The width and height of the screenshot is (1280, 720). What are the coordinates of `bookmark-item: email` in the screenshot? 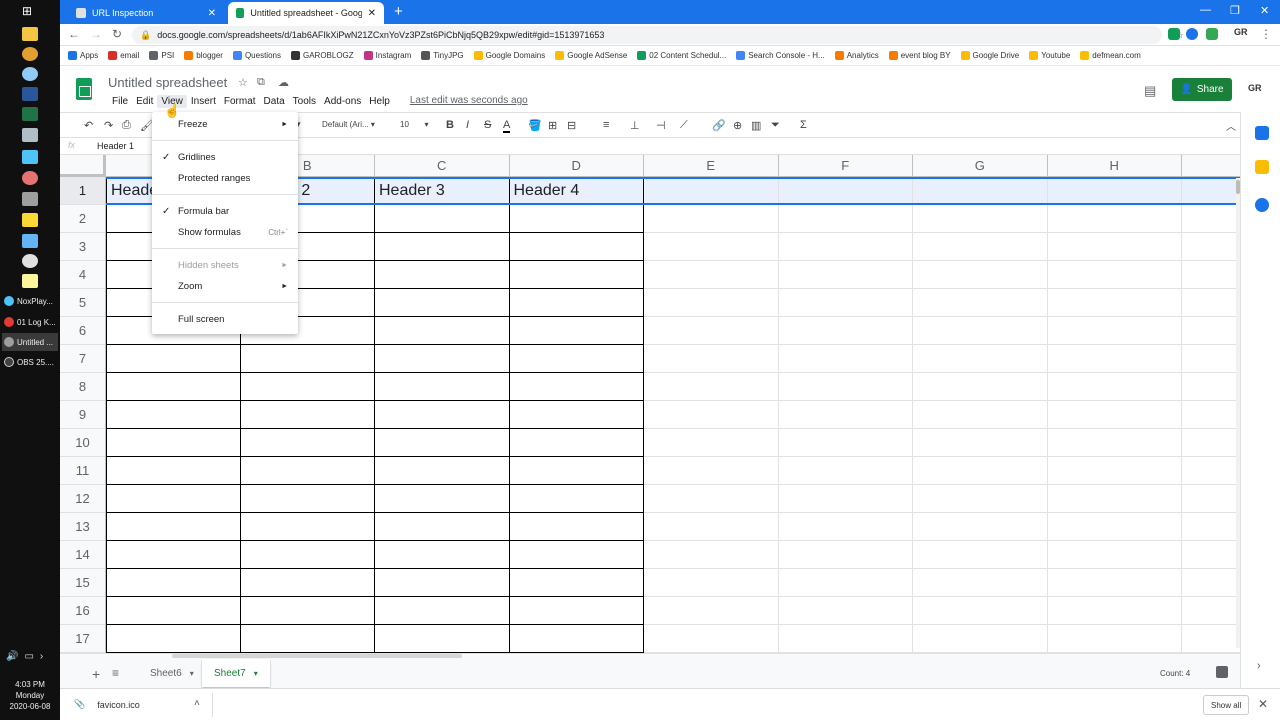 It's located at (123, 55).